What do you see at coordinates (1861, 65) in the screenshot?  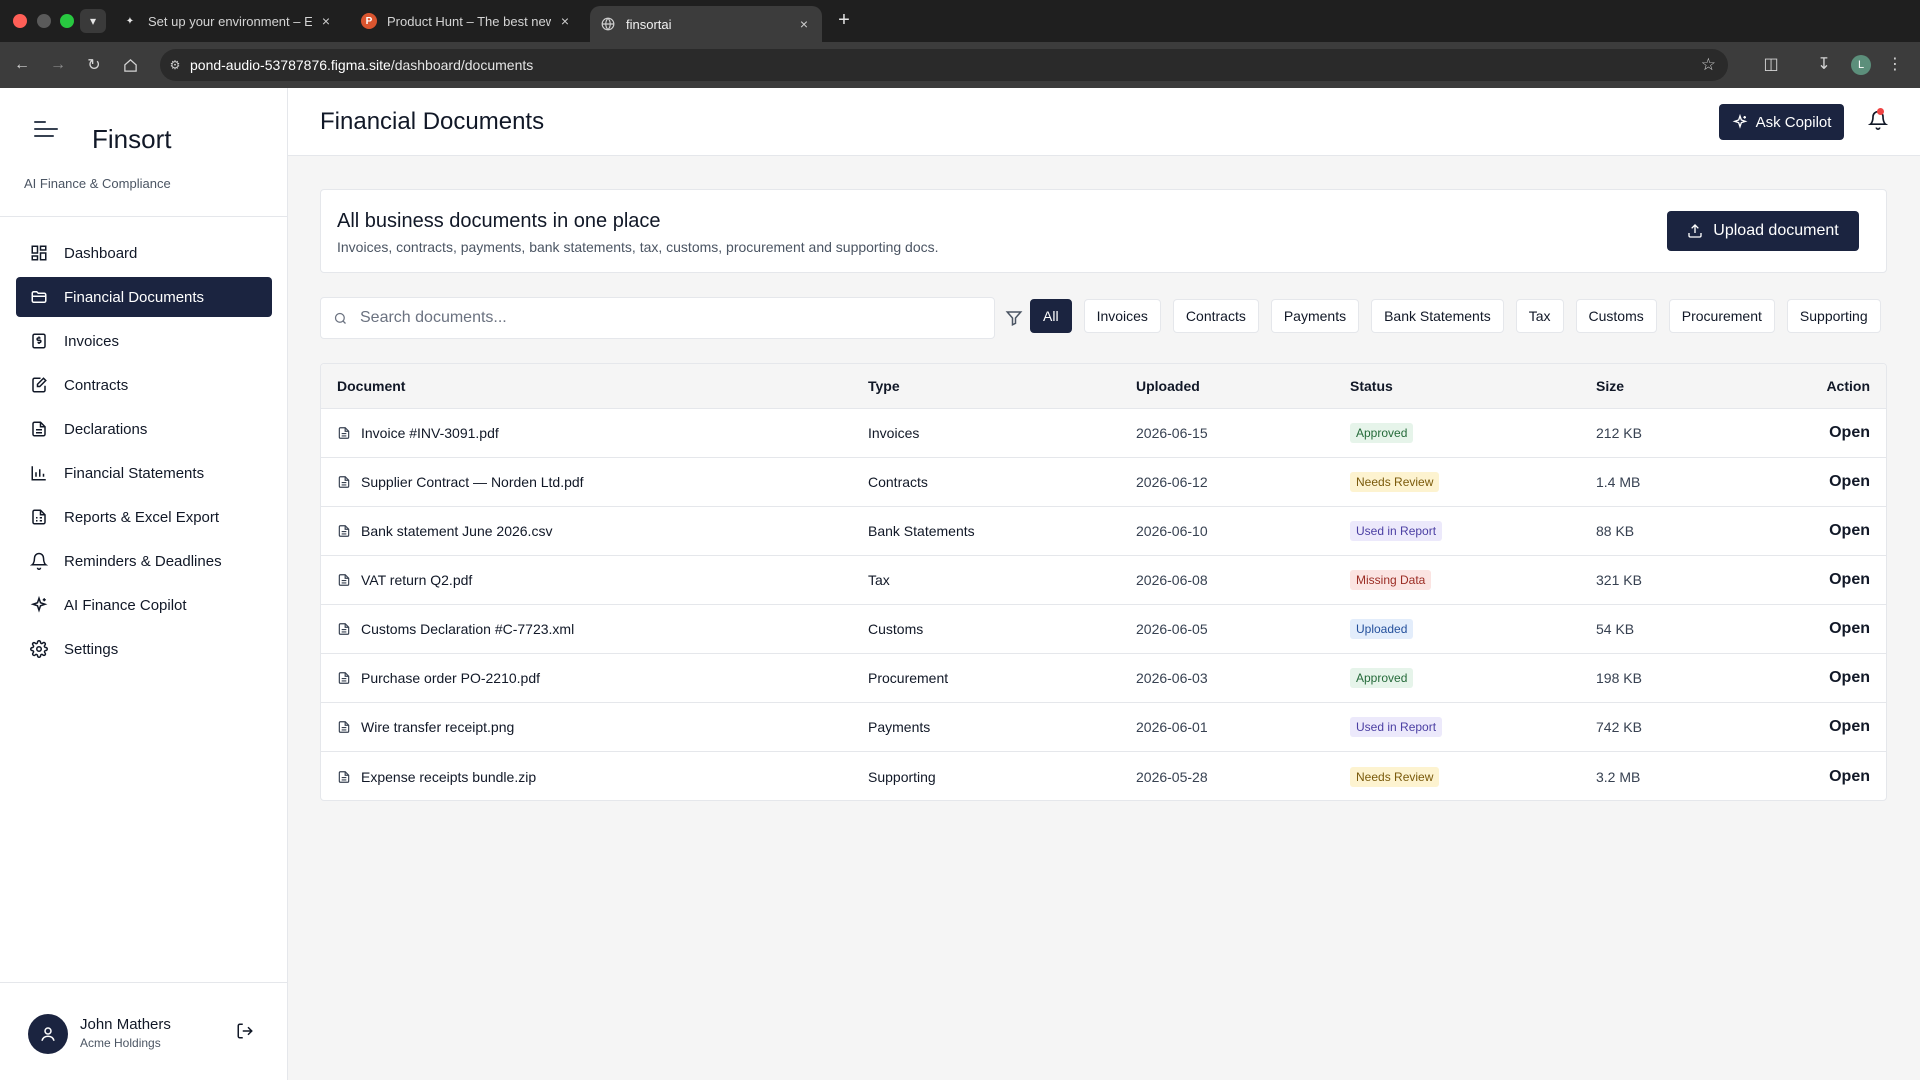 I see `profile-avatar: L` at bounding box center [1861, 65].